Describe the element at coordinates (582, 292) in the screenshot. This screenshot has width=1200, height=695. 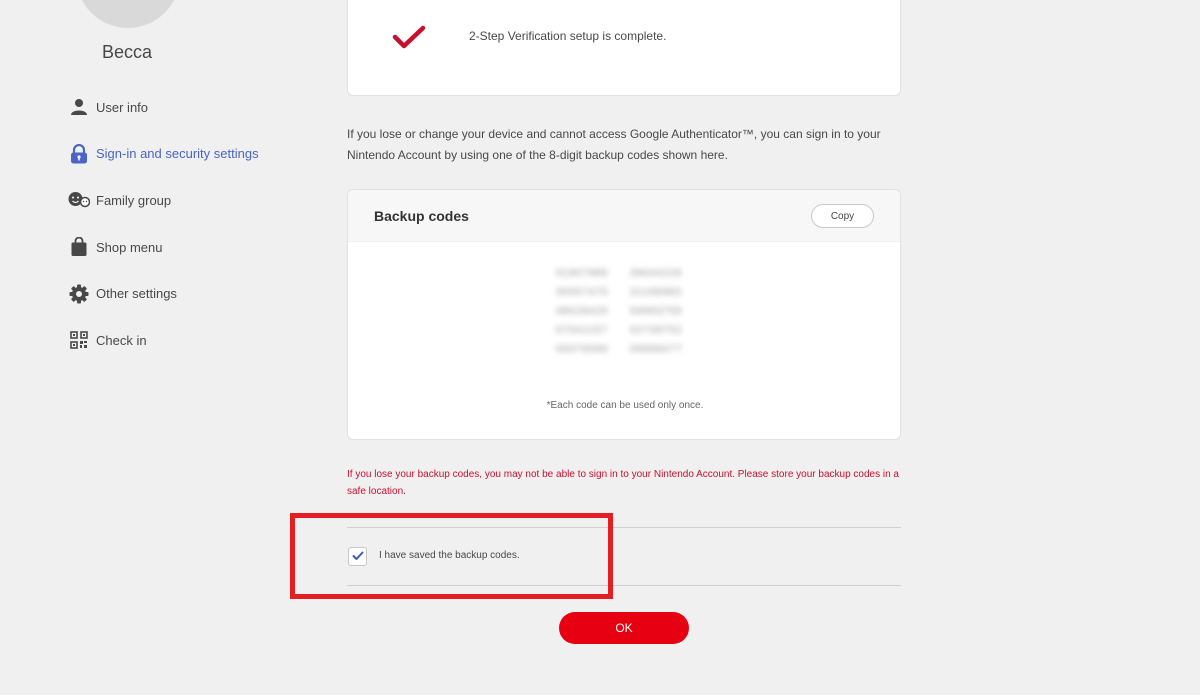
I see `backup-code: 30057470` at that location.